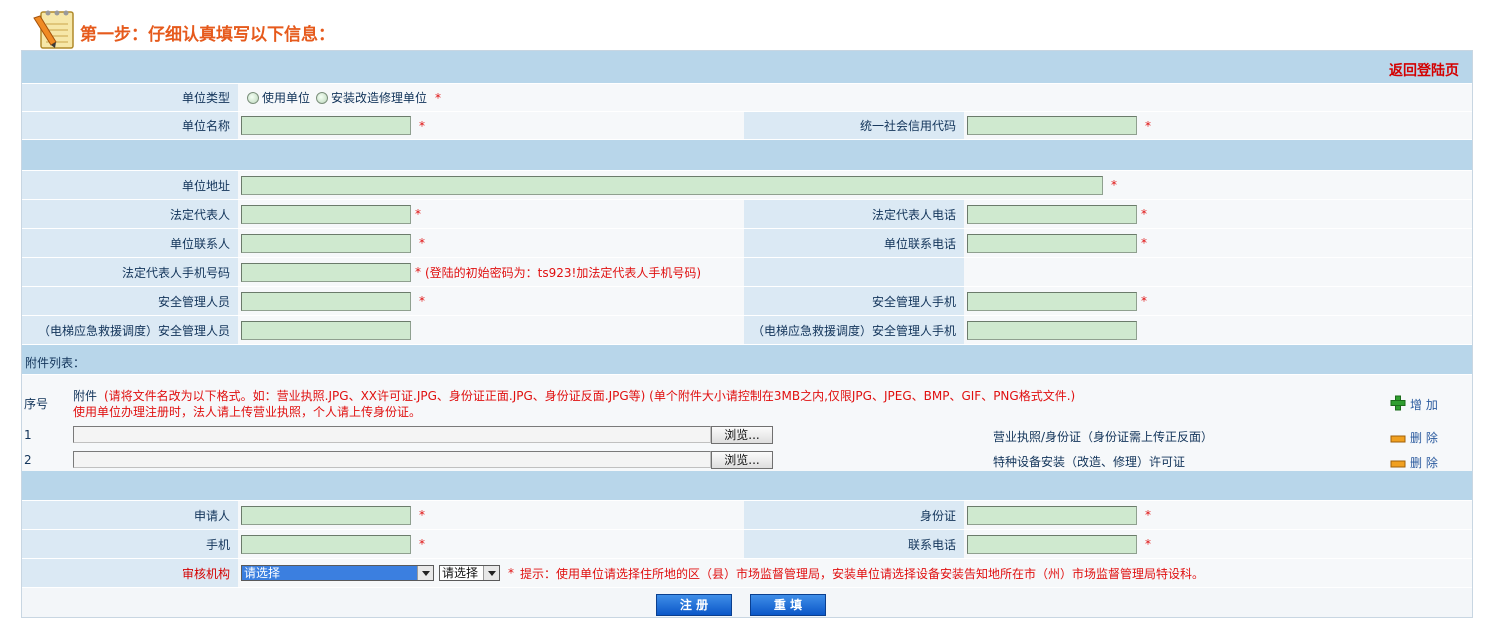  What do you see at coordinates (55, 363) in the screenshot?
I see `attachments-title: 附件列表：` at bounding box center [55, 363].